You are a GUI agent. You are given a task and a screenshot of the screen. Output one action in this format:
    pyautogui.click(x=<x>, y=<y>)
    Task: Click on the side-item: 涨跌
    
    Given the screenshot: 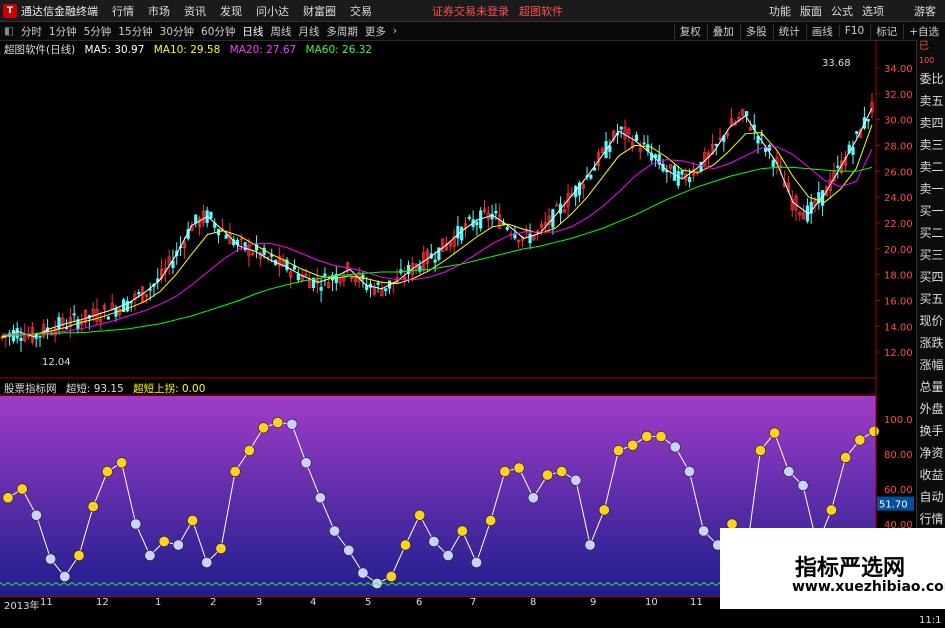 What is the action you would take?
    pyautogui.click(x=931, y=343)
    